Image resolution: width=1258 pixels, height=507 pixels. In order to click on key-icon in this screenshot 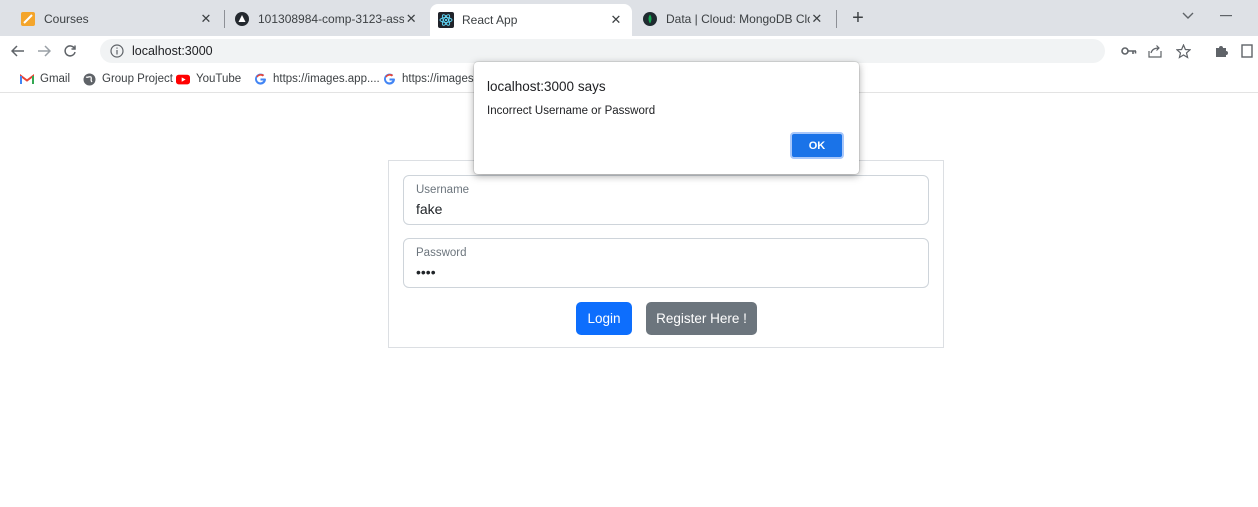, I will do `click(1129, 51)`.